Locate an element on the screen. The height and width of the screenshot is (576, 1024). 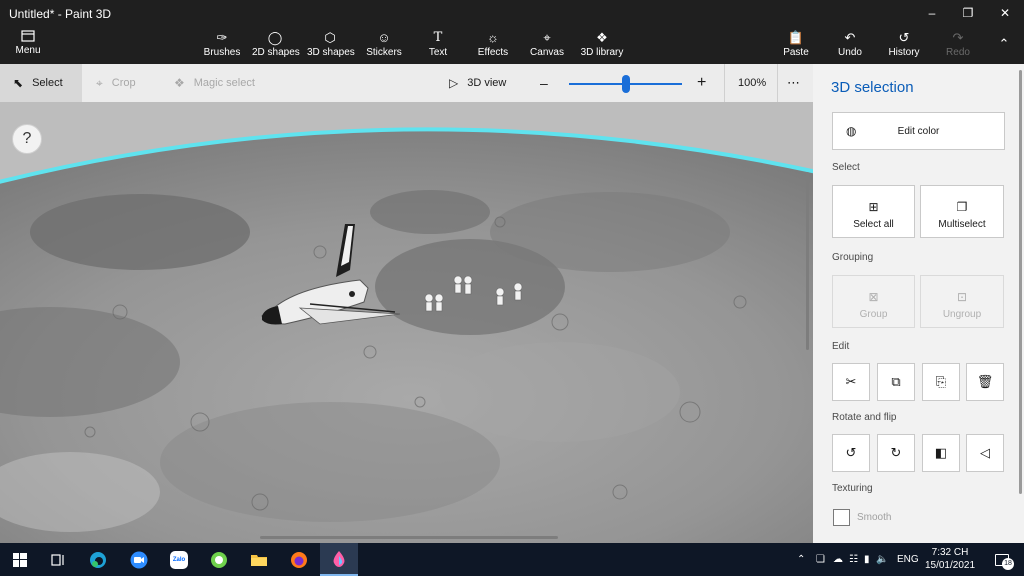
undo-button: ↶ Undo is located at coordinates (850, 46).